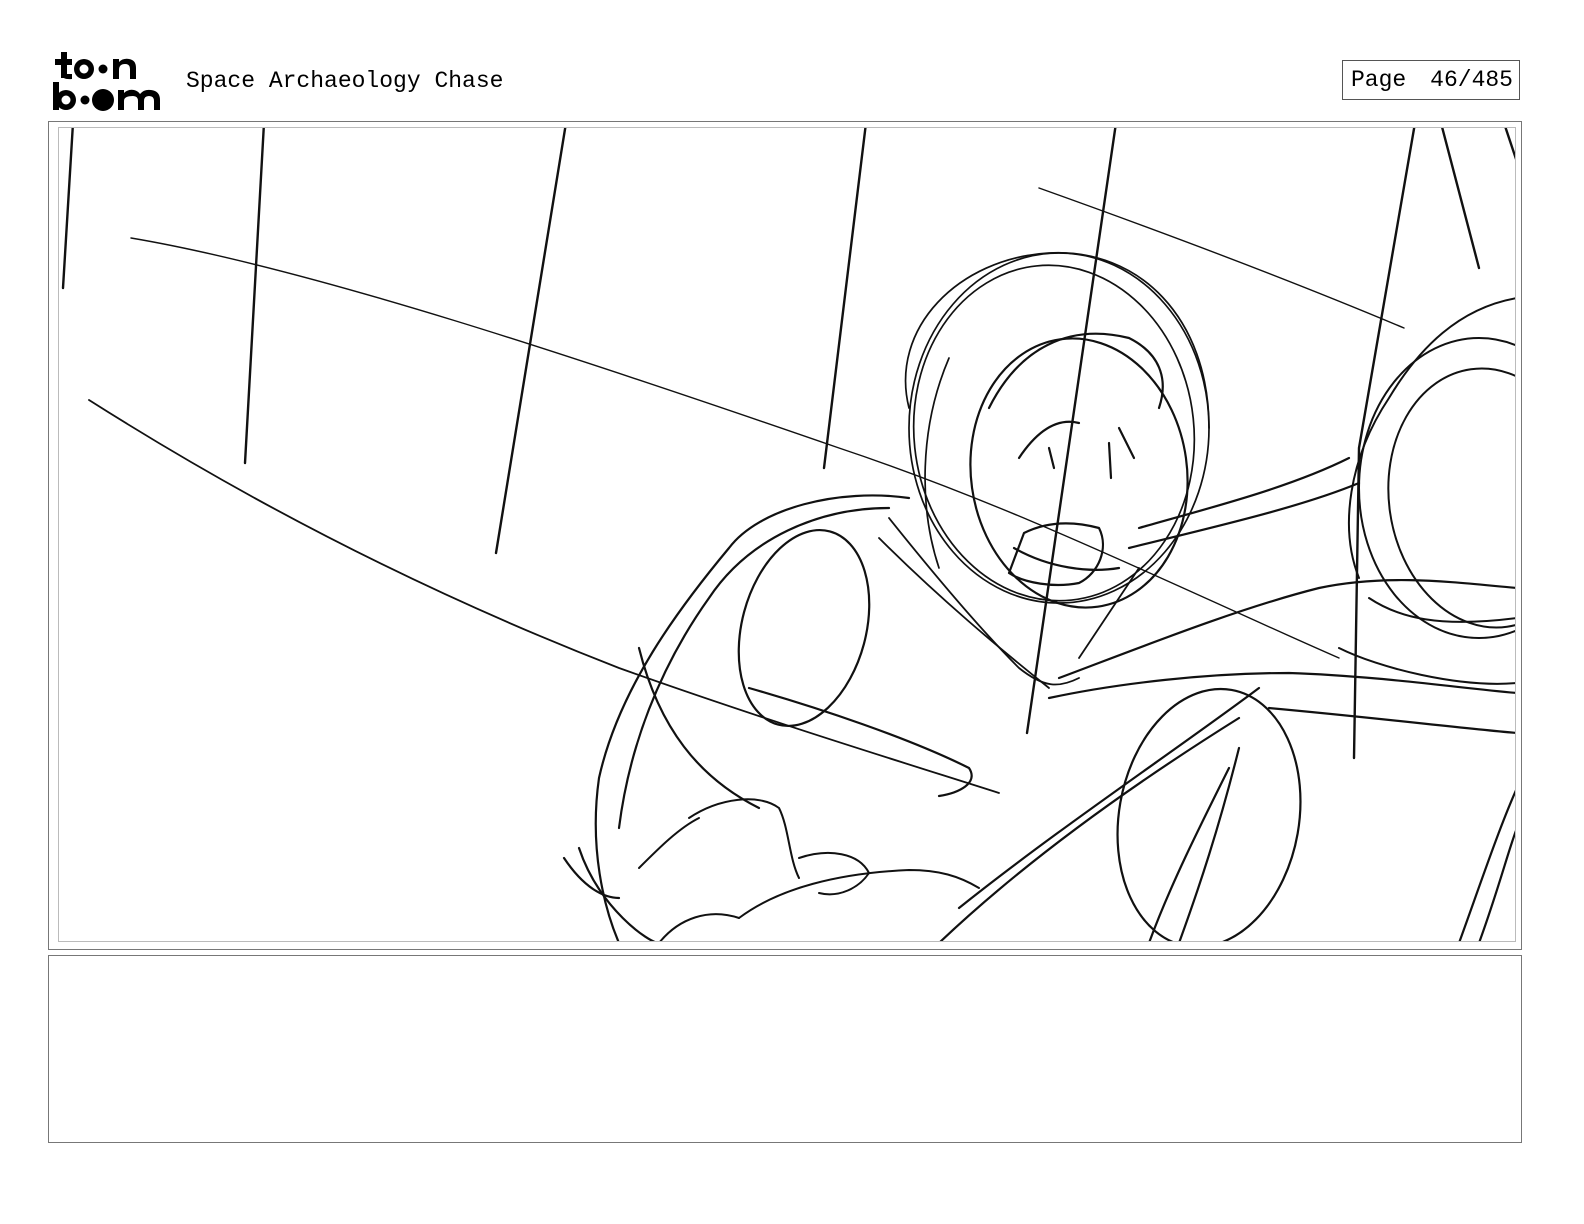 The width and height of the screenshot is (1584, 1224). What do you see at coordinates (792, 60) in the screenshot?
I see `page-header: Space Archaeology Chase Page 46/485` at bounding box center [792, 60].